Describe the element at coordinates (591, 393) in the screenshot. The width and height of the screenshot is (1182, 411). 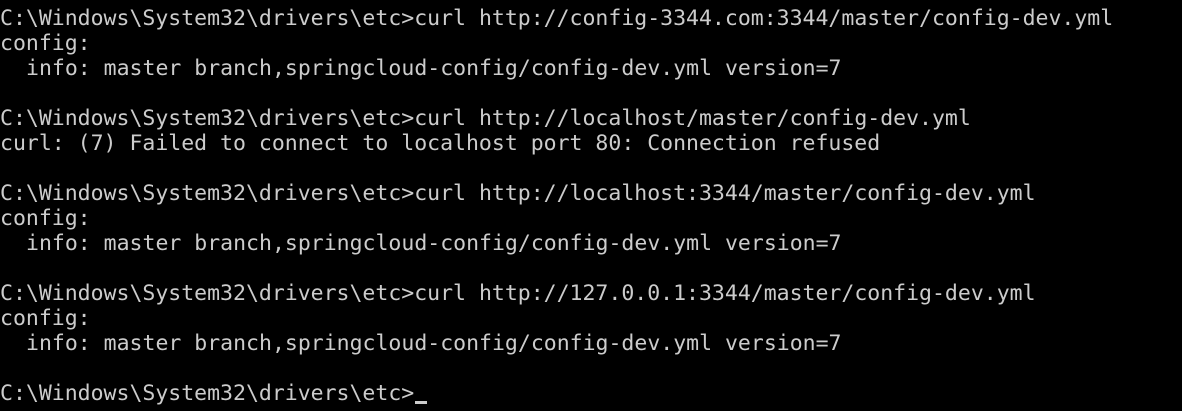
I see `active-prompt-line: C:\Windows\System32\drivers\etc>` at that location.